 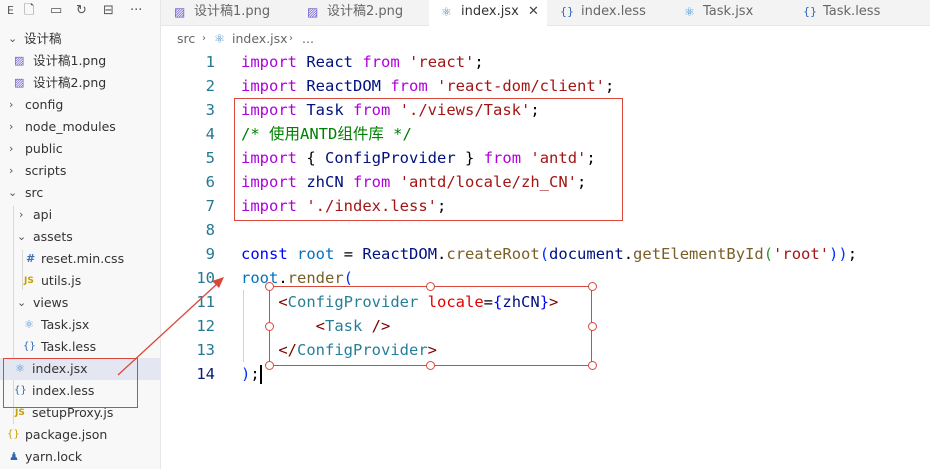 I want to click on breadcrumb-item-src: src, so click(x=186, y=39).